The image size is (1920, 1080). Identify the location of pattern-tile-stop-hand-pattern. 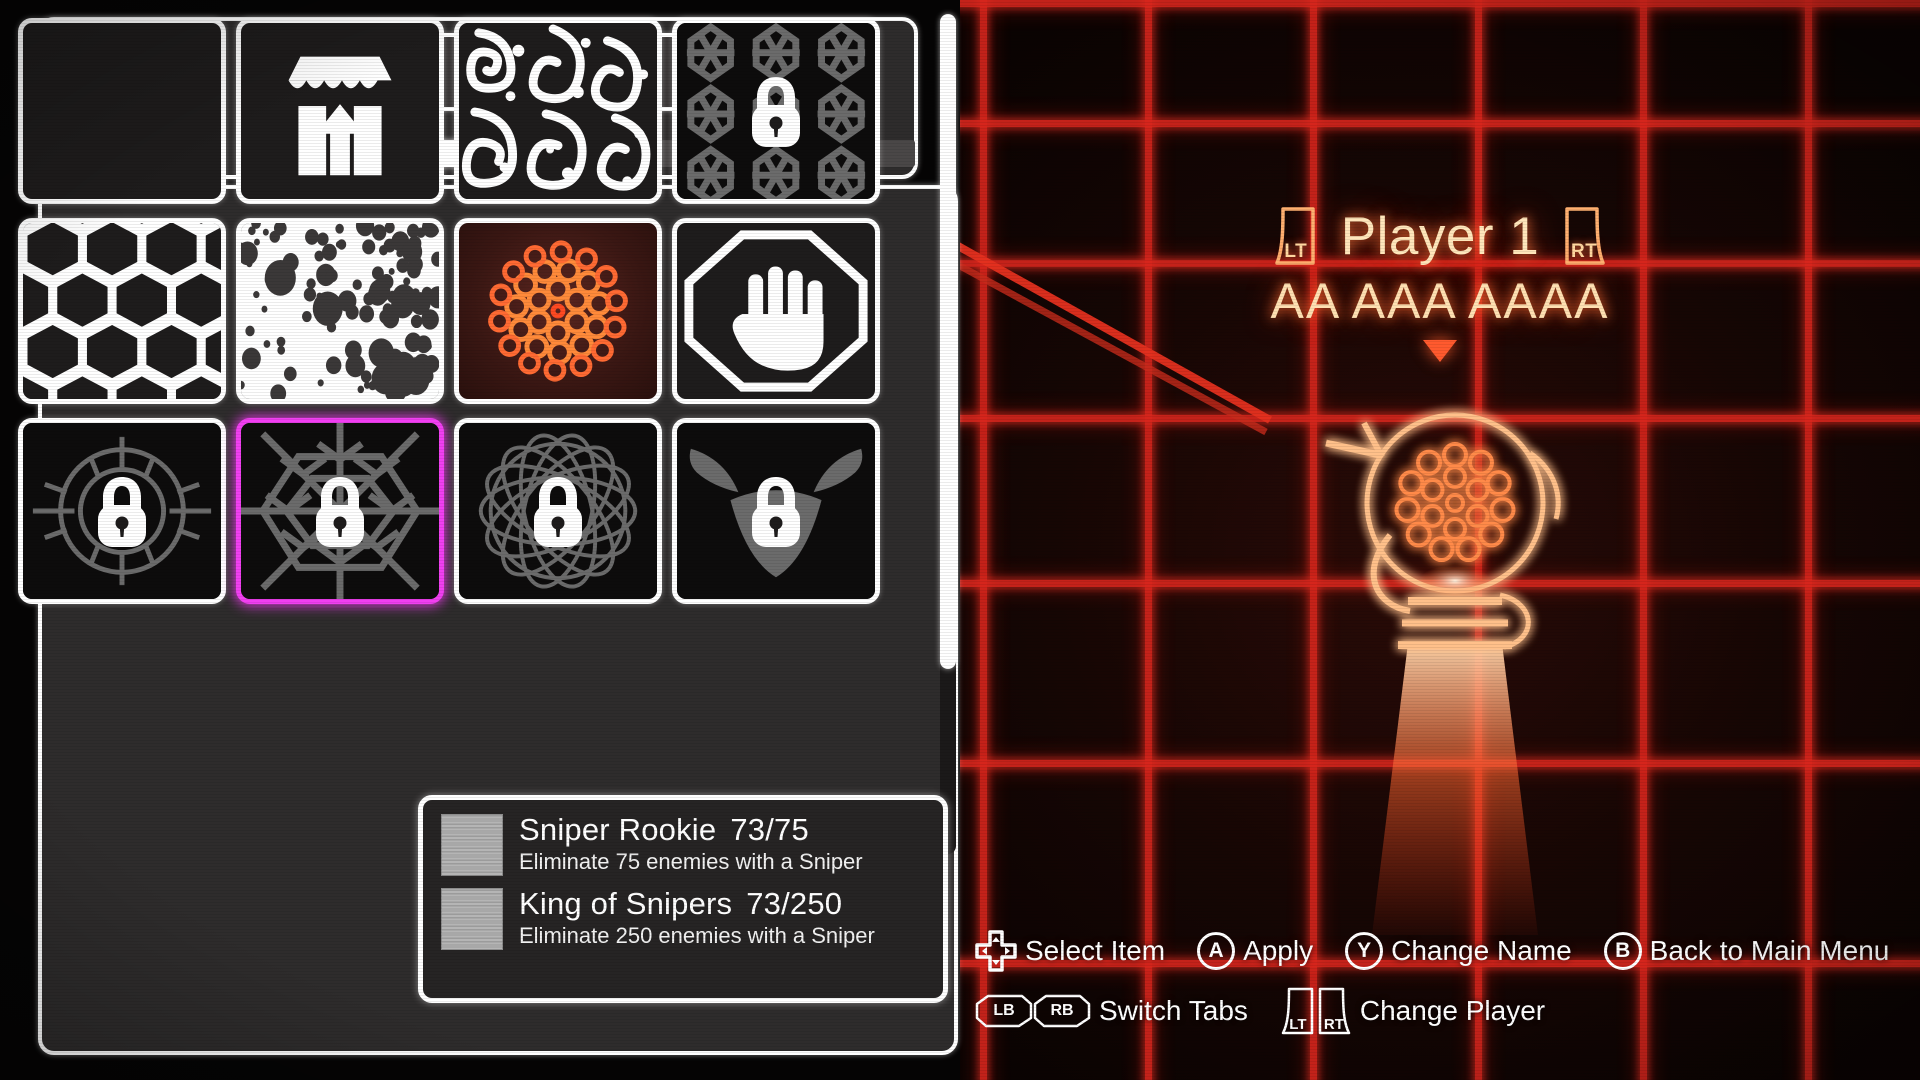
(776, 311).